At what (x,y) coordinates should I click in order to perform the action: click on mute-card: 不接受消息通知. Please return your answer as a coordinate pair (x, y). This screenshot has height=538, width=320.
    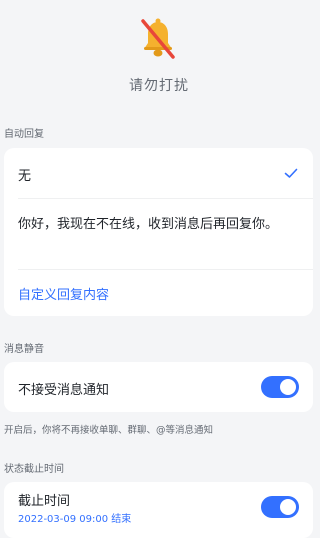
    Looking at the image, I should click on (158, 387).